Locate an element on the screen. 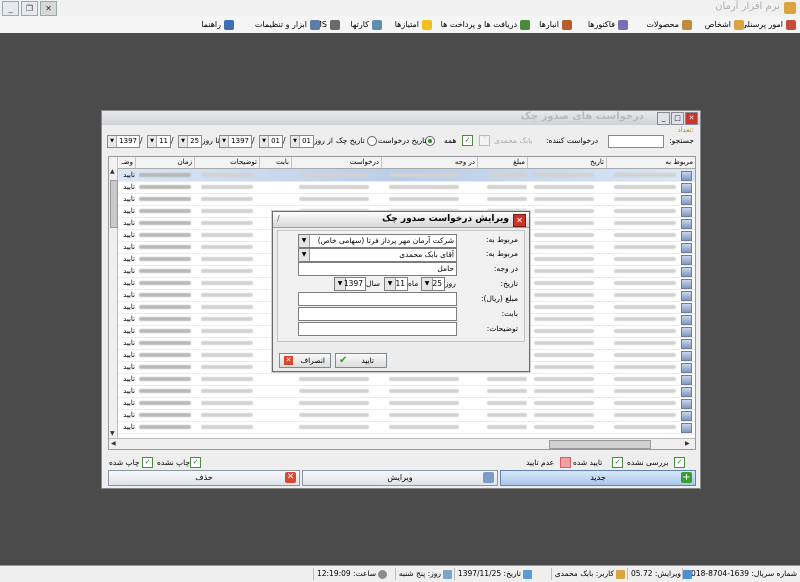  edit-button: ویرایش is located at coordinates (400, 478).